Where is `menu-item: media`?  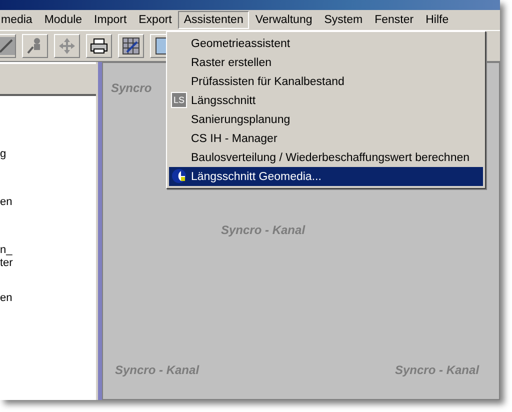 menu-item: media is located at coordinates (19, 20).